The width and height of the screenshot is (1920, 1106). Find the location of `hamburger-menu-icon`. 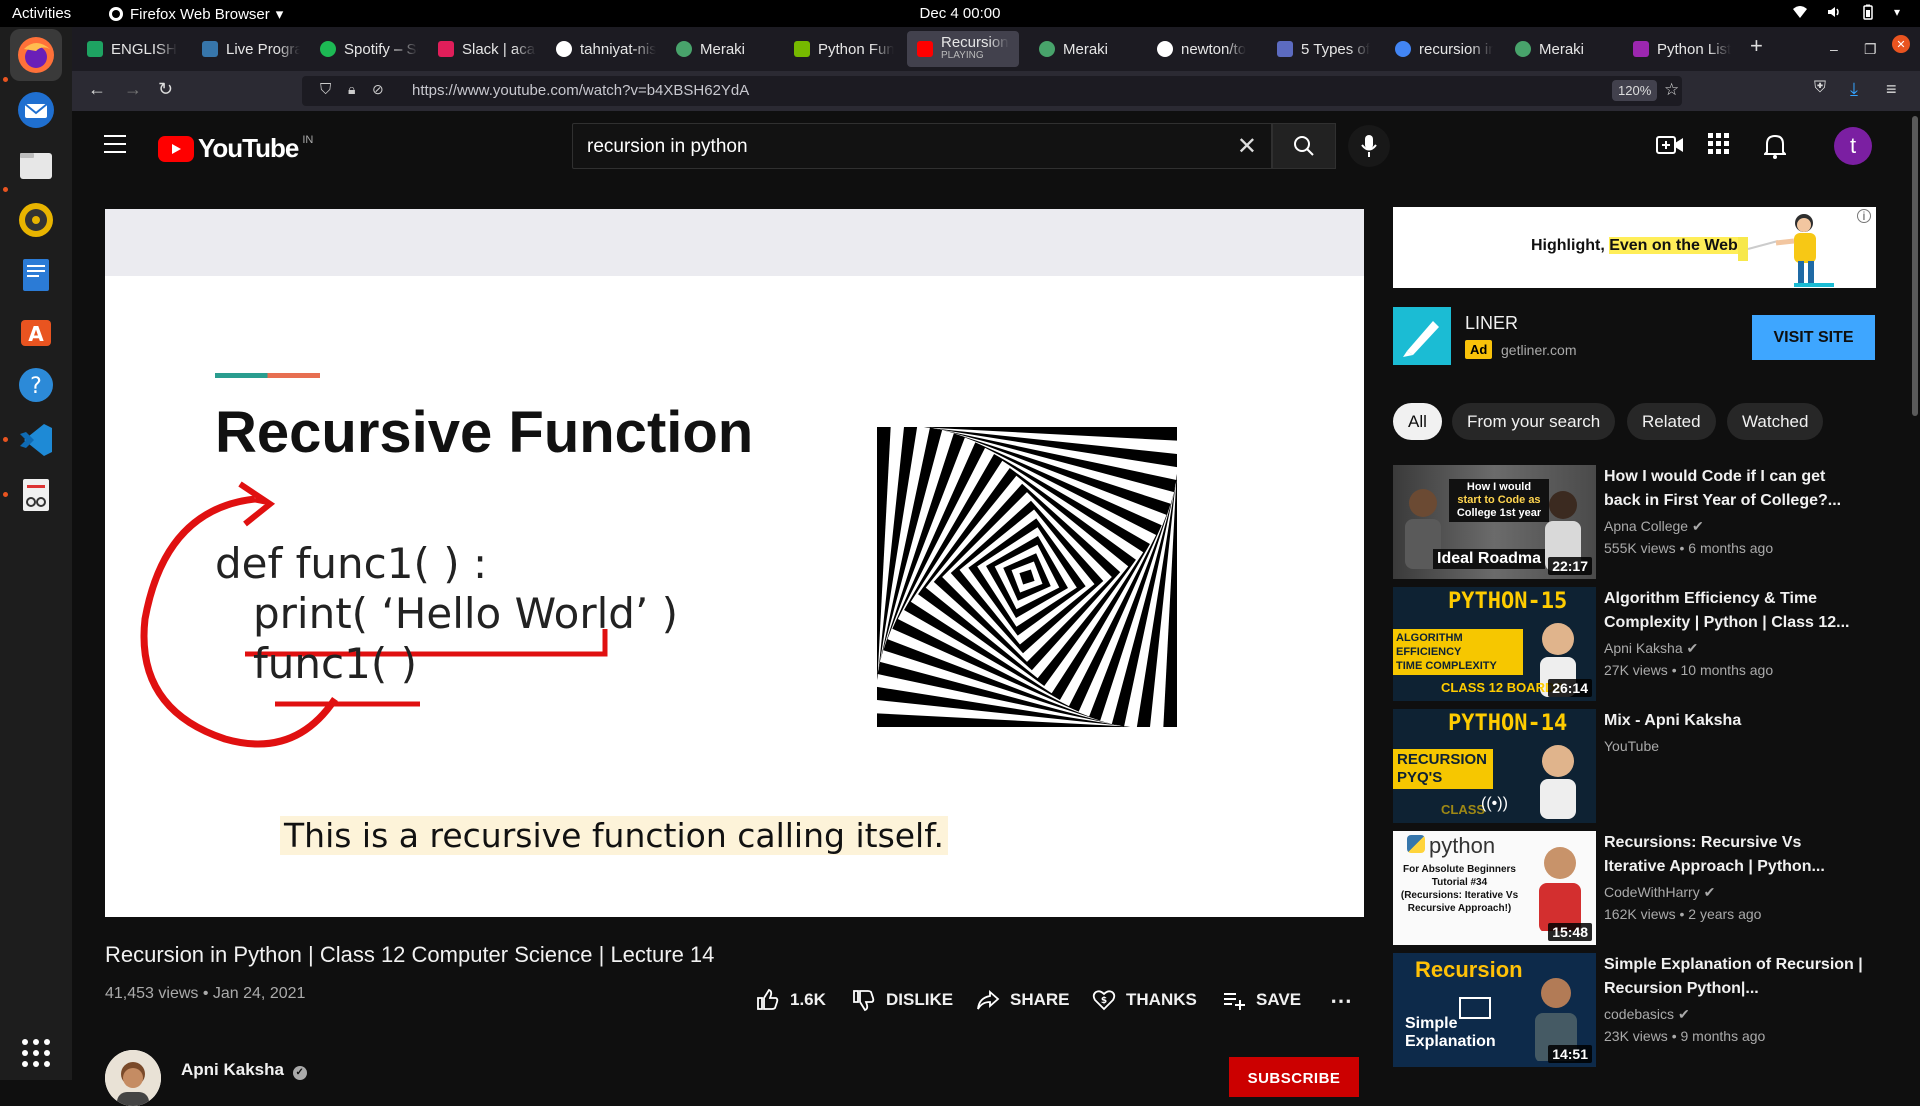

hamburger-menu-icon is located at coordinates (115, 147).